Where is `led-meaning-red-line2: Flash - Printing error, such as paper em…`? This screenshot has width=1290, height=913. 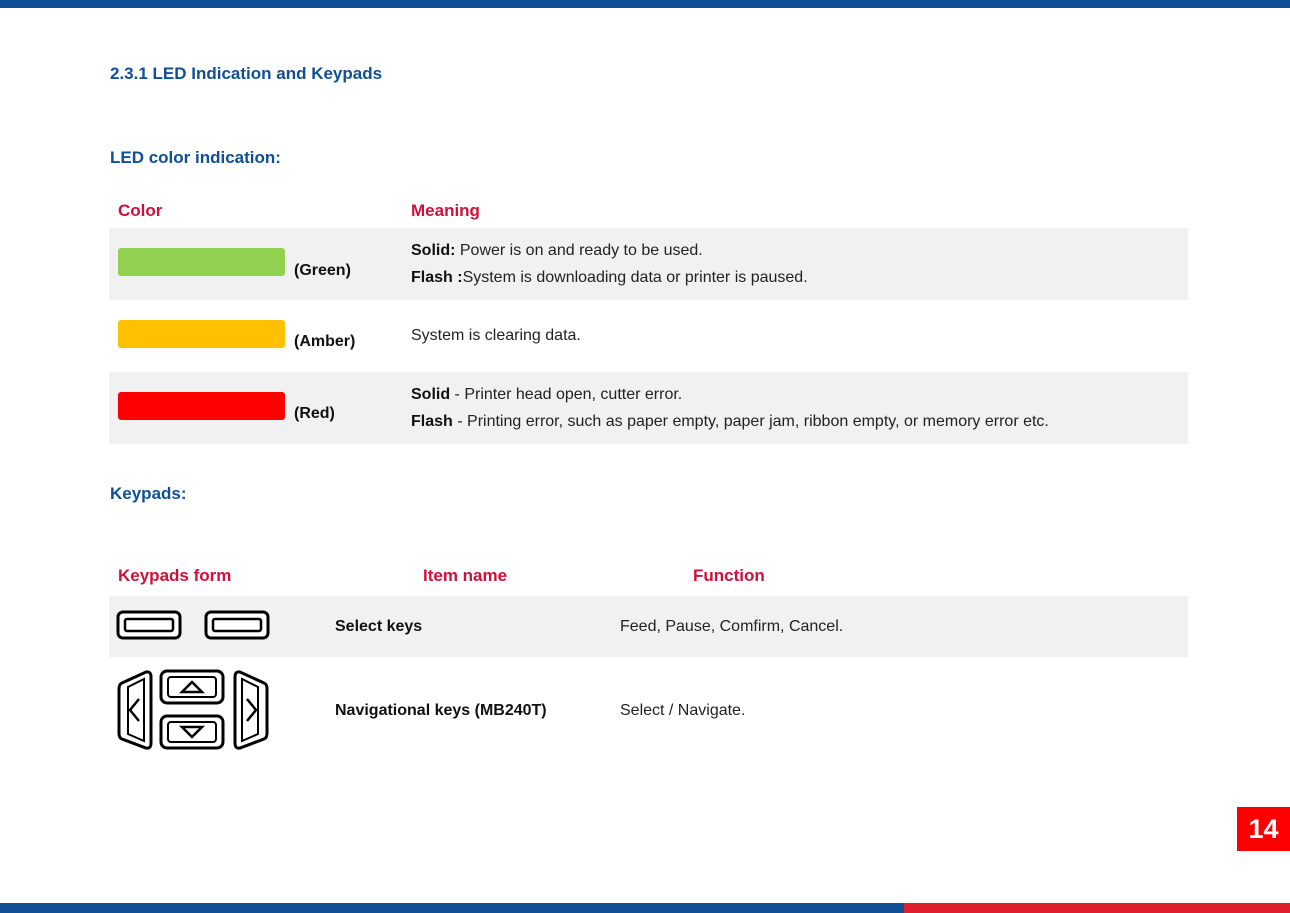 led-meaning-red-line2: Flash - Printing error, such as paper em… is located at coordinates (730, 422).